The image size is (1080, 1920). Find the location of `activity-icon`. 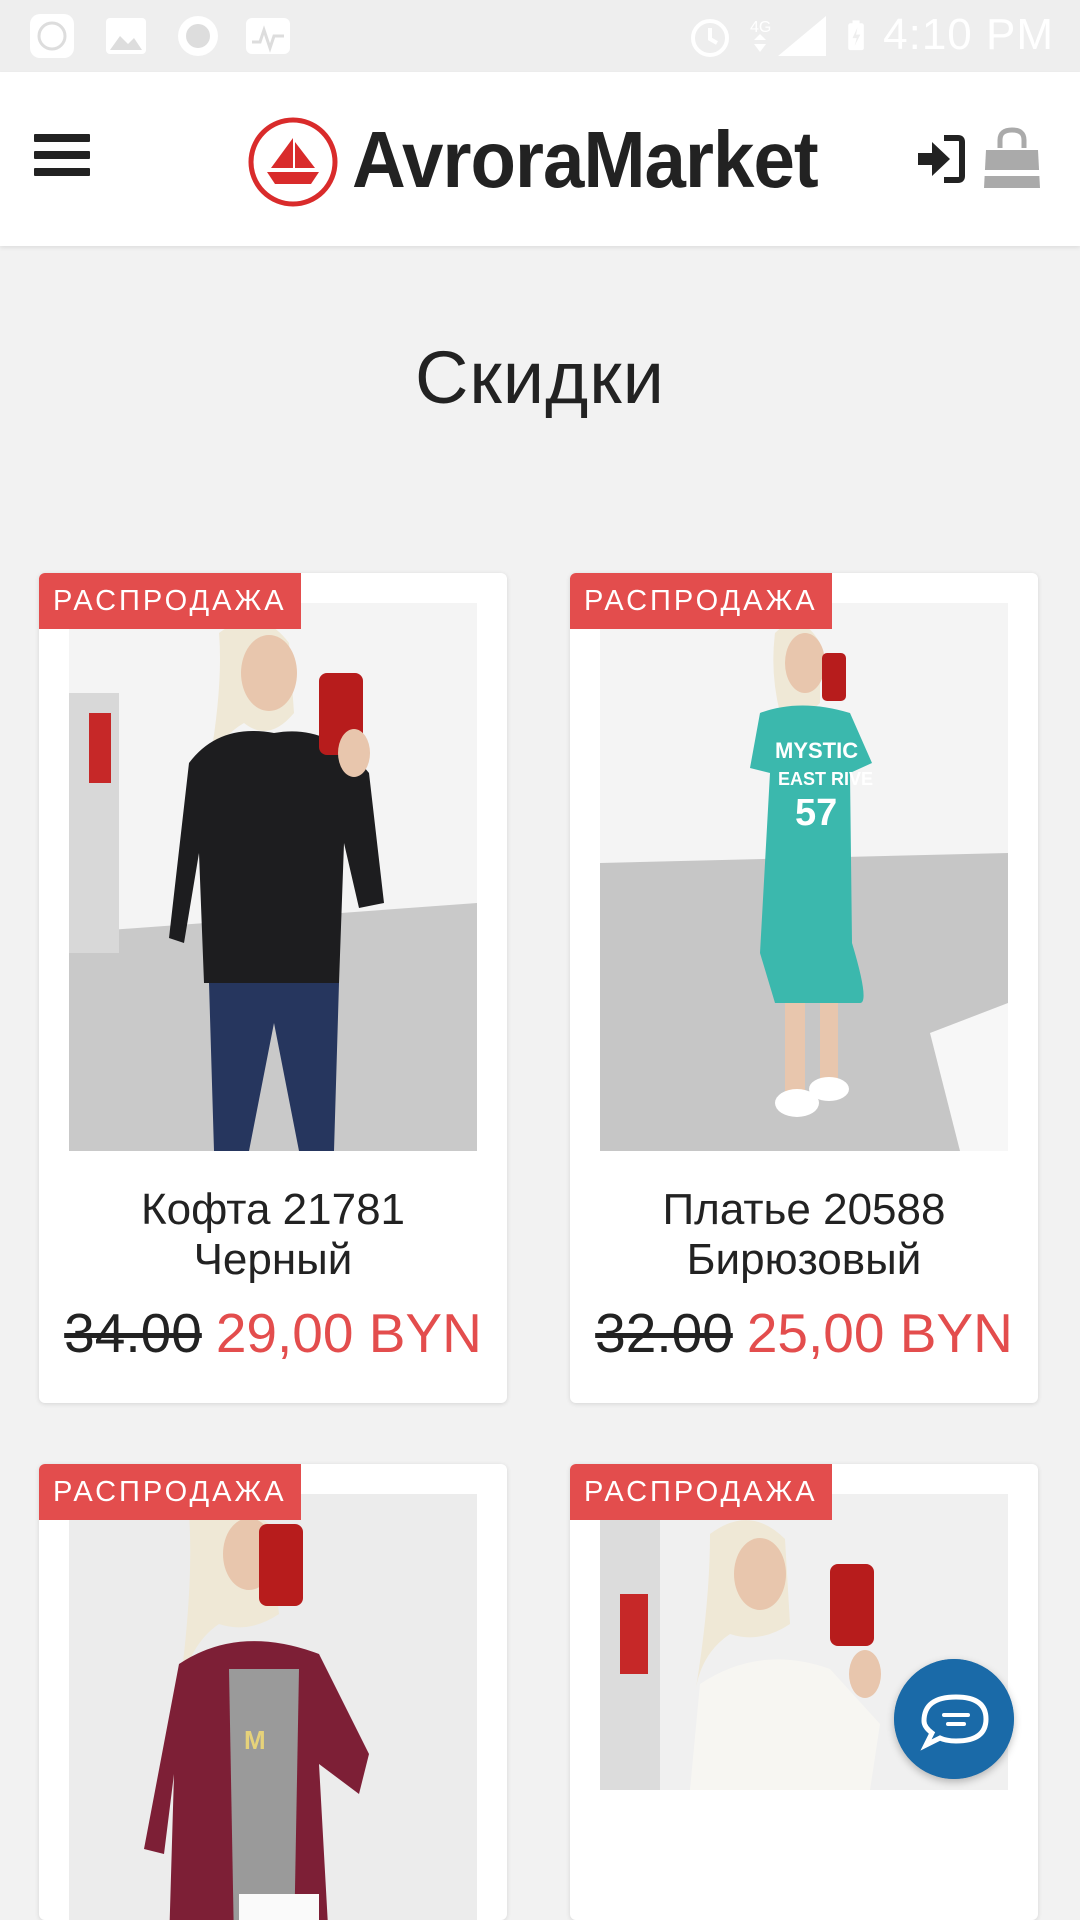

activity-icon is located at coordinates (268, 36).